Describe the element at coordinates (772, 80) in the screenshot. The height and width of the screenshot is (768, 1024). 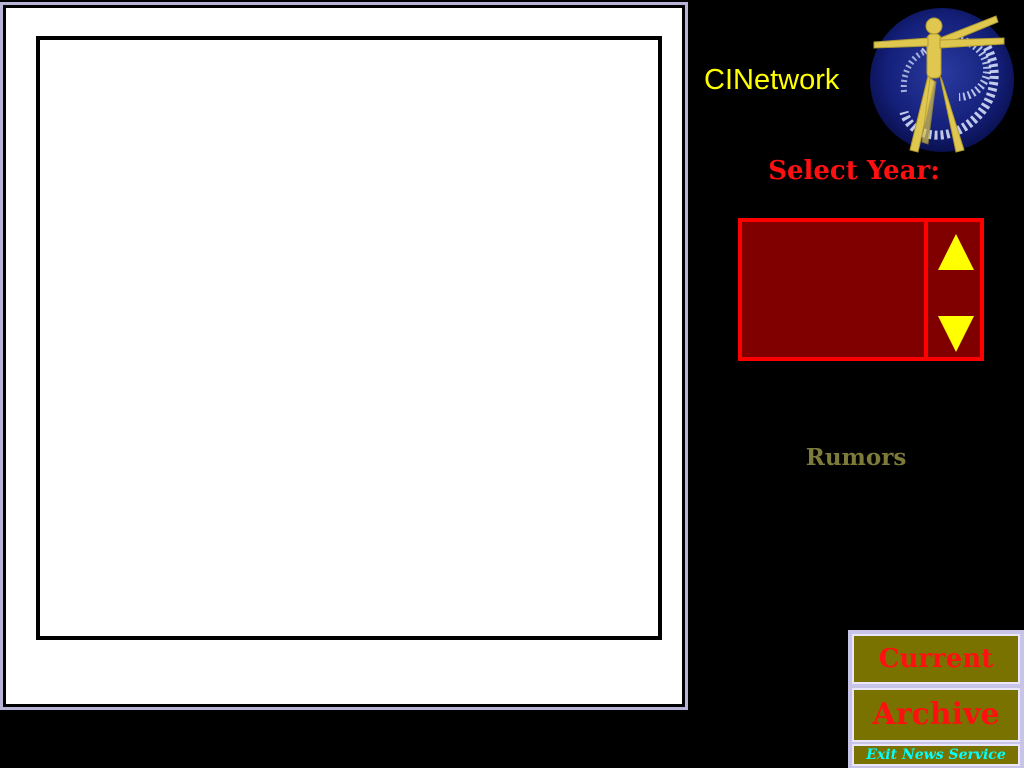
I see `brand-title: CINetwork` at that location.